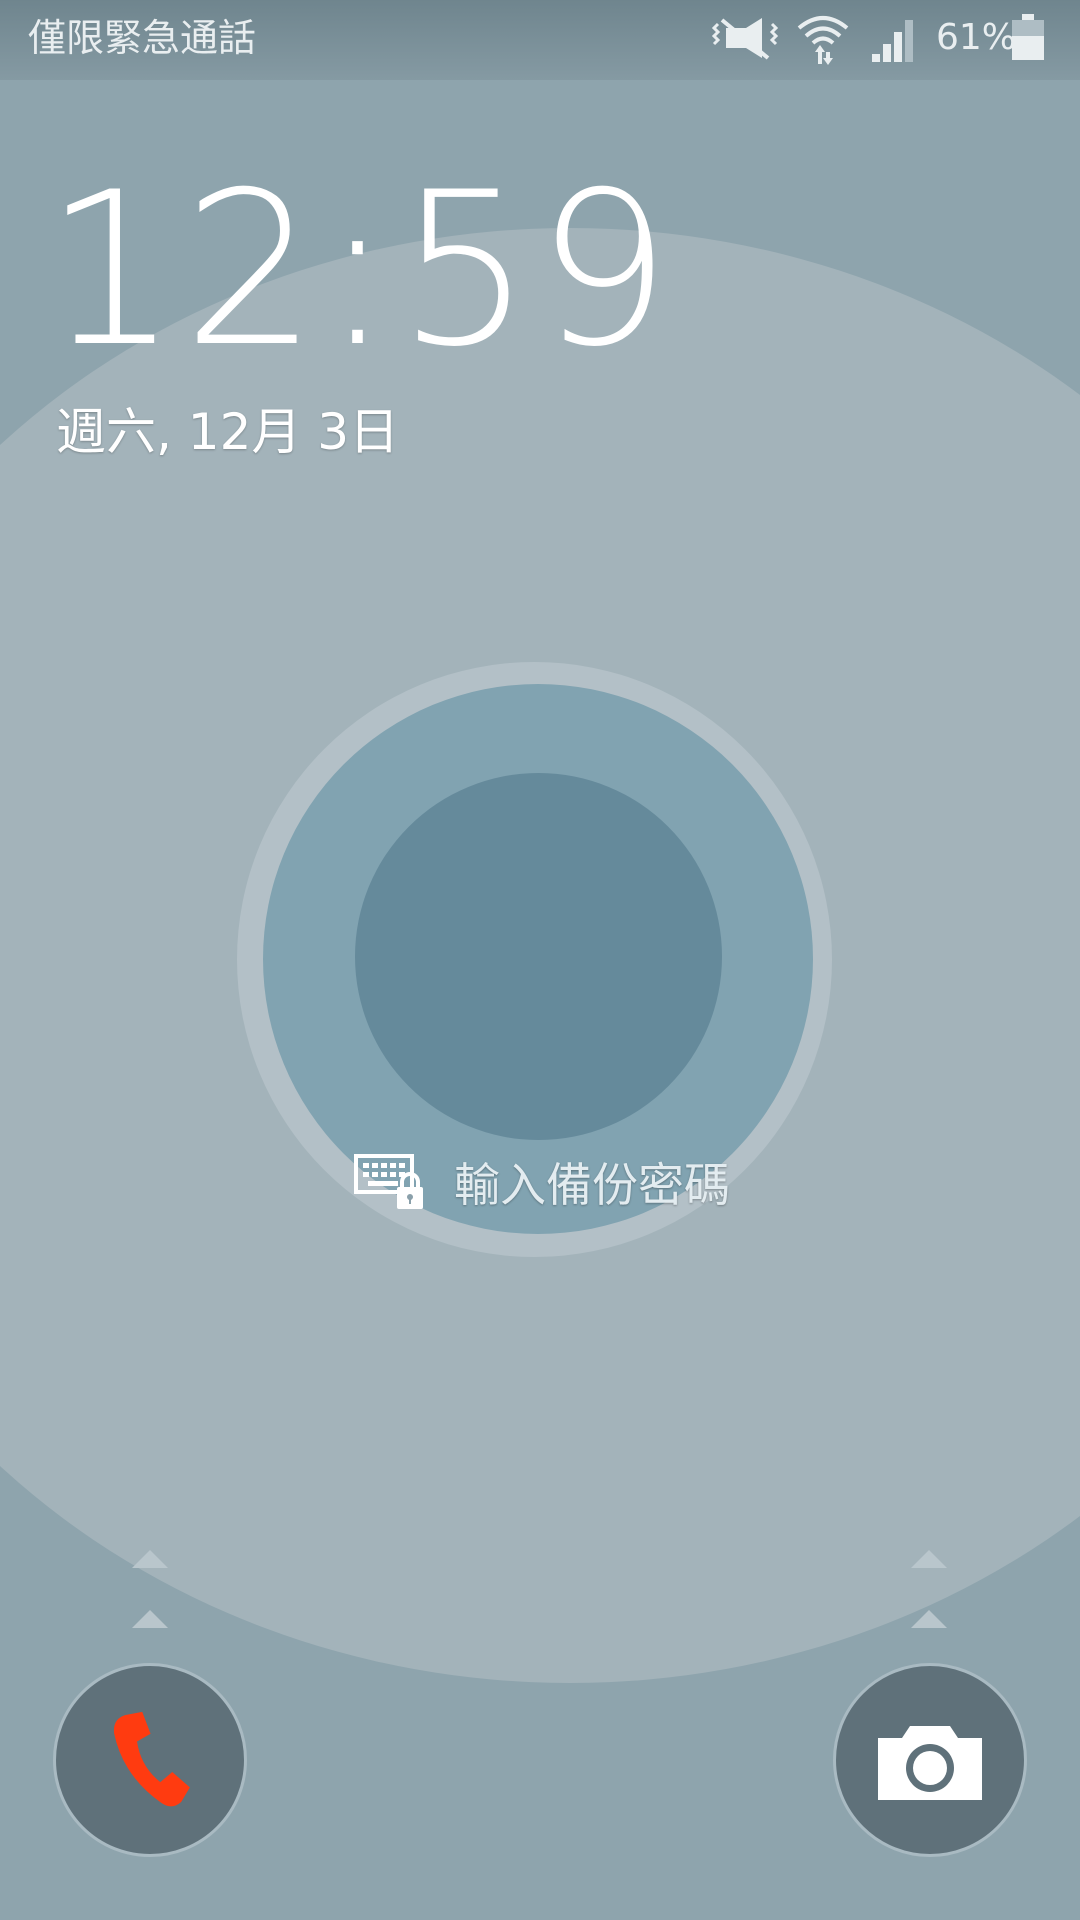  Describe the element at coordinates (1028, 37) in the screenshot. I see `battery-icon` at that location.